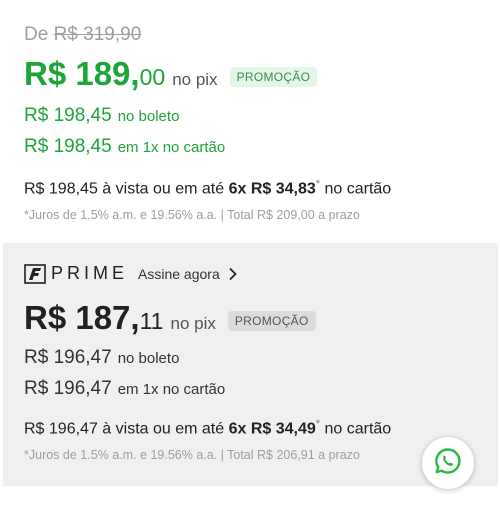  Describe the element at coordinates (356, 189) in the screenshot. I see `installments-suffix: no cartão` at that location.